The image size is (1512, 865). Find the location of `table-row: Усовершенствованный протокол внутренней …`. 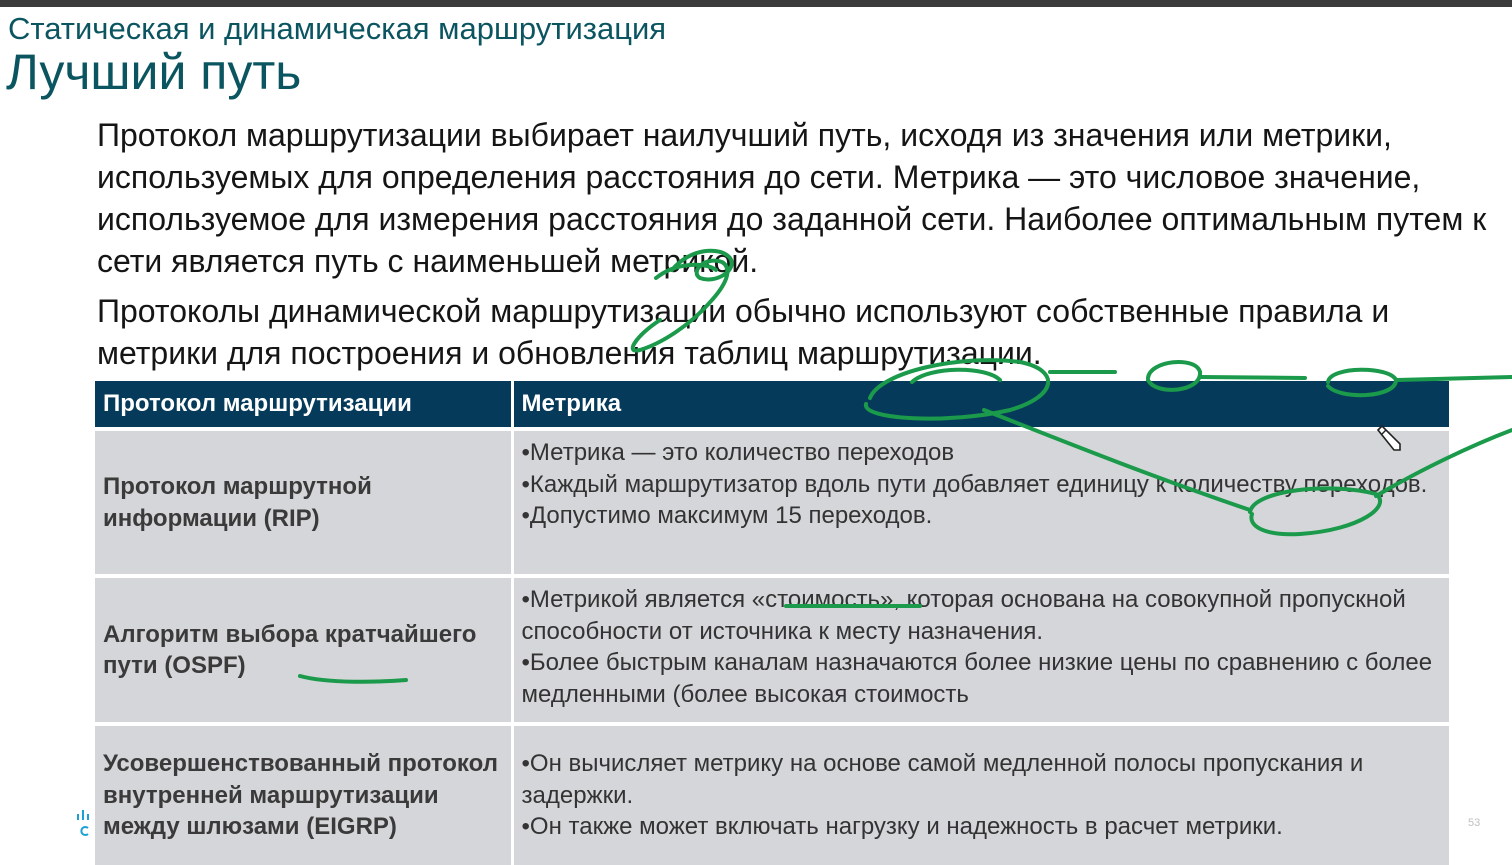

table-row: Усовершенствованный протокол внутренней … is located at coordinates (772, 793).